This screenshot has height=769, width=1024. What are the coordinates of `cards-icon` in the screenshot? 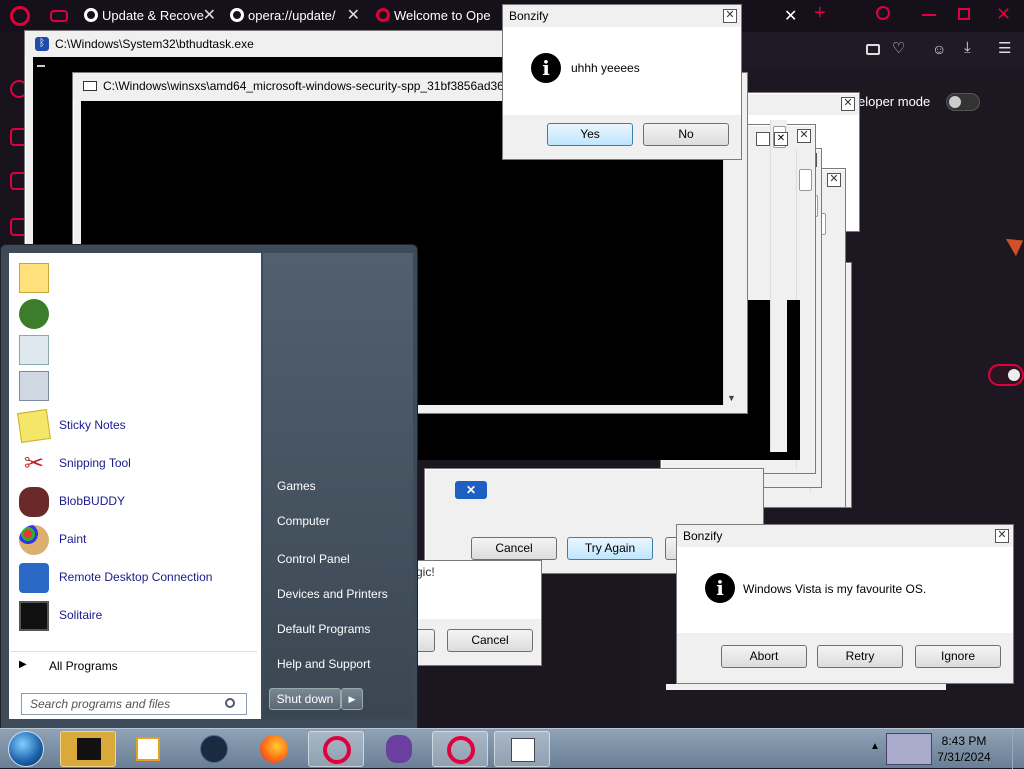 It's located at (34, 616).